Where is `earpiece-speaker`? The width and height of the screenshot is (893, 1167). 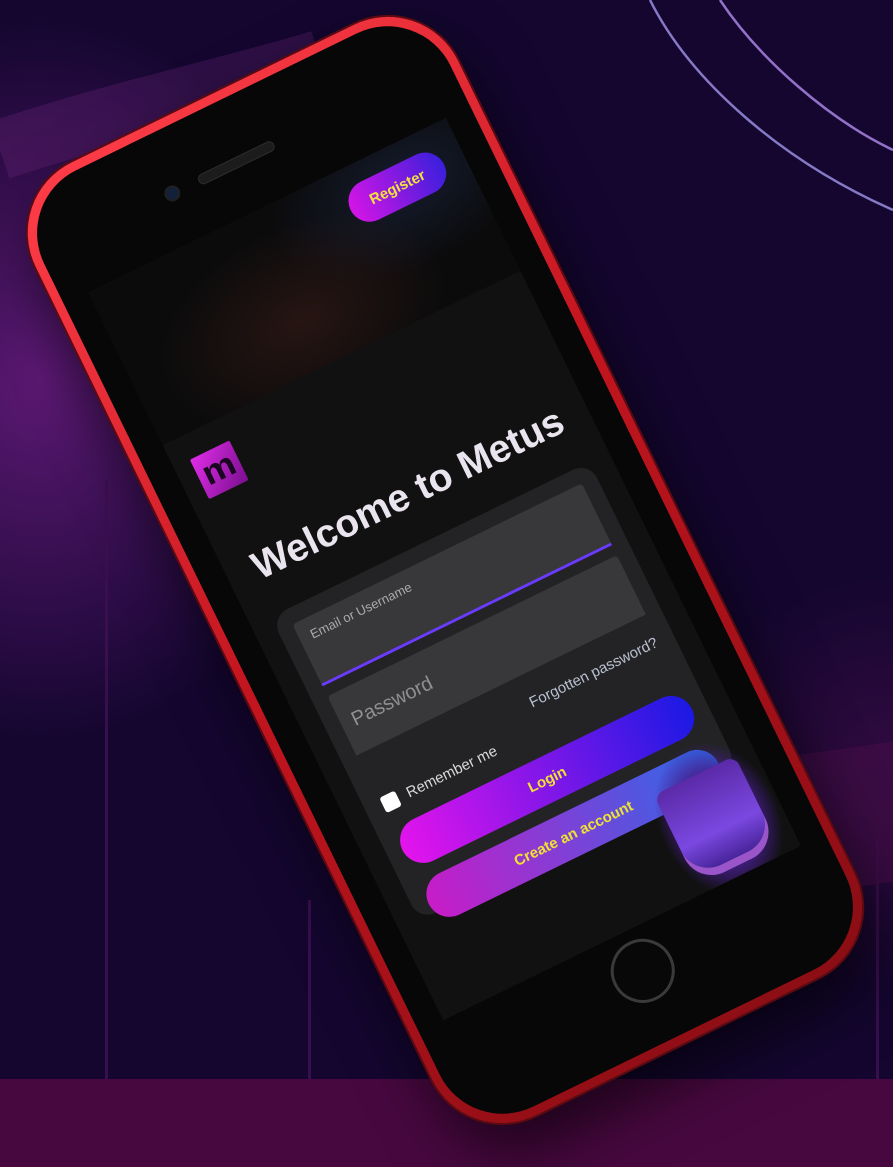 earpiece-speaker is located at coordinates (236, 163).